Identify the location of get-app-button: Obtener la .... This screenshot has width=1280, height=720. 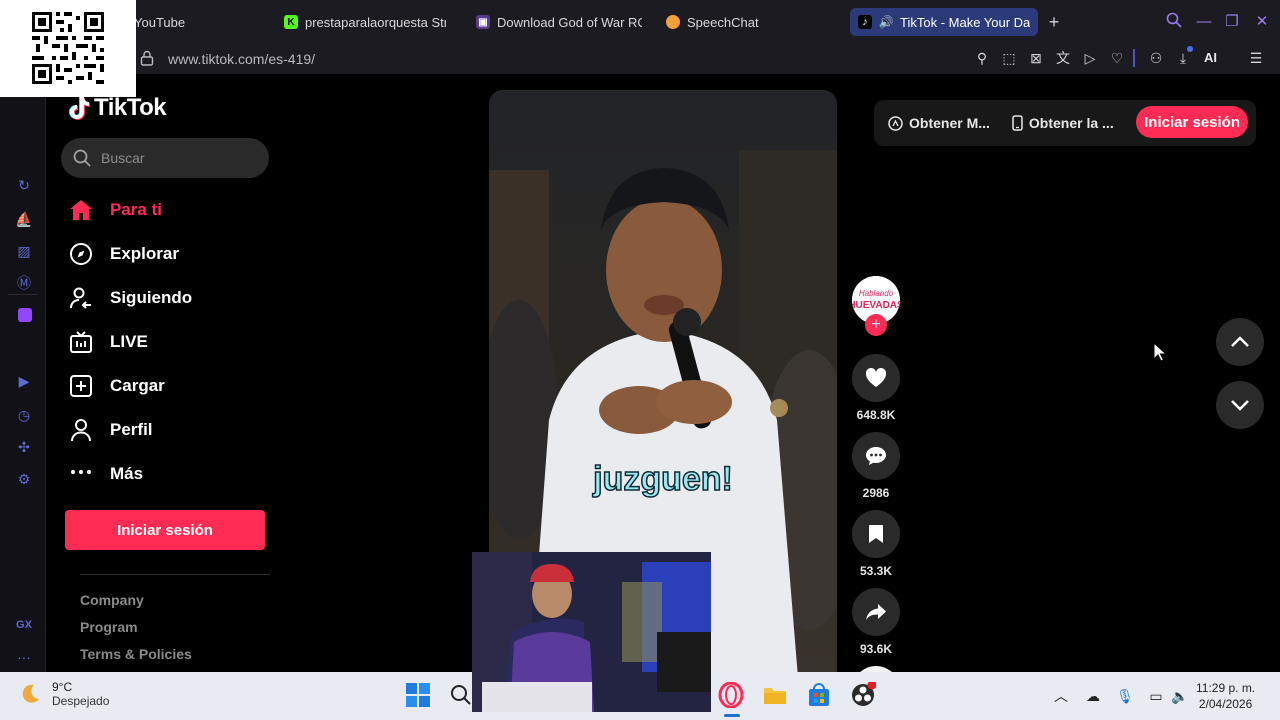
(1063, 123).